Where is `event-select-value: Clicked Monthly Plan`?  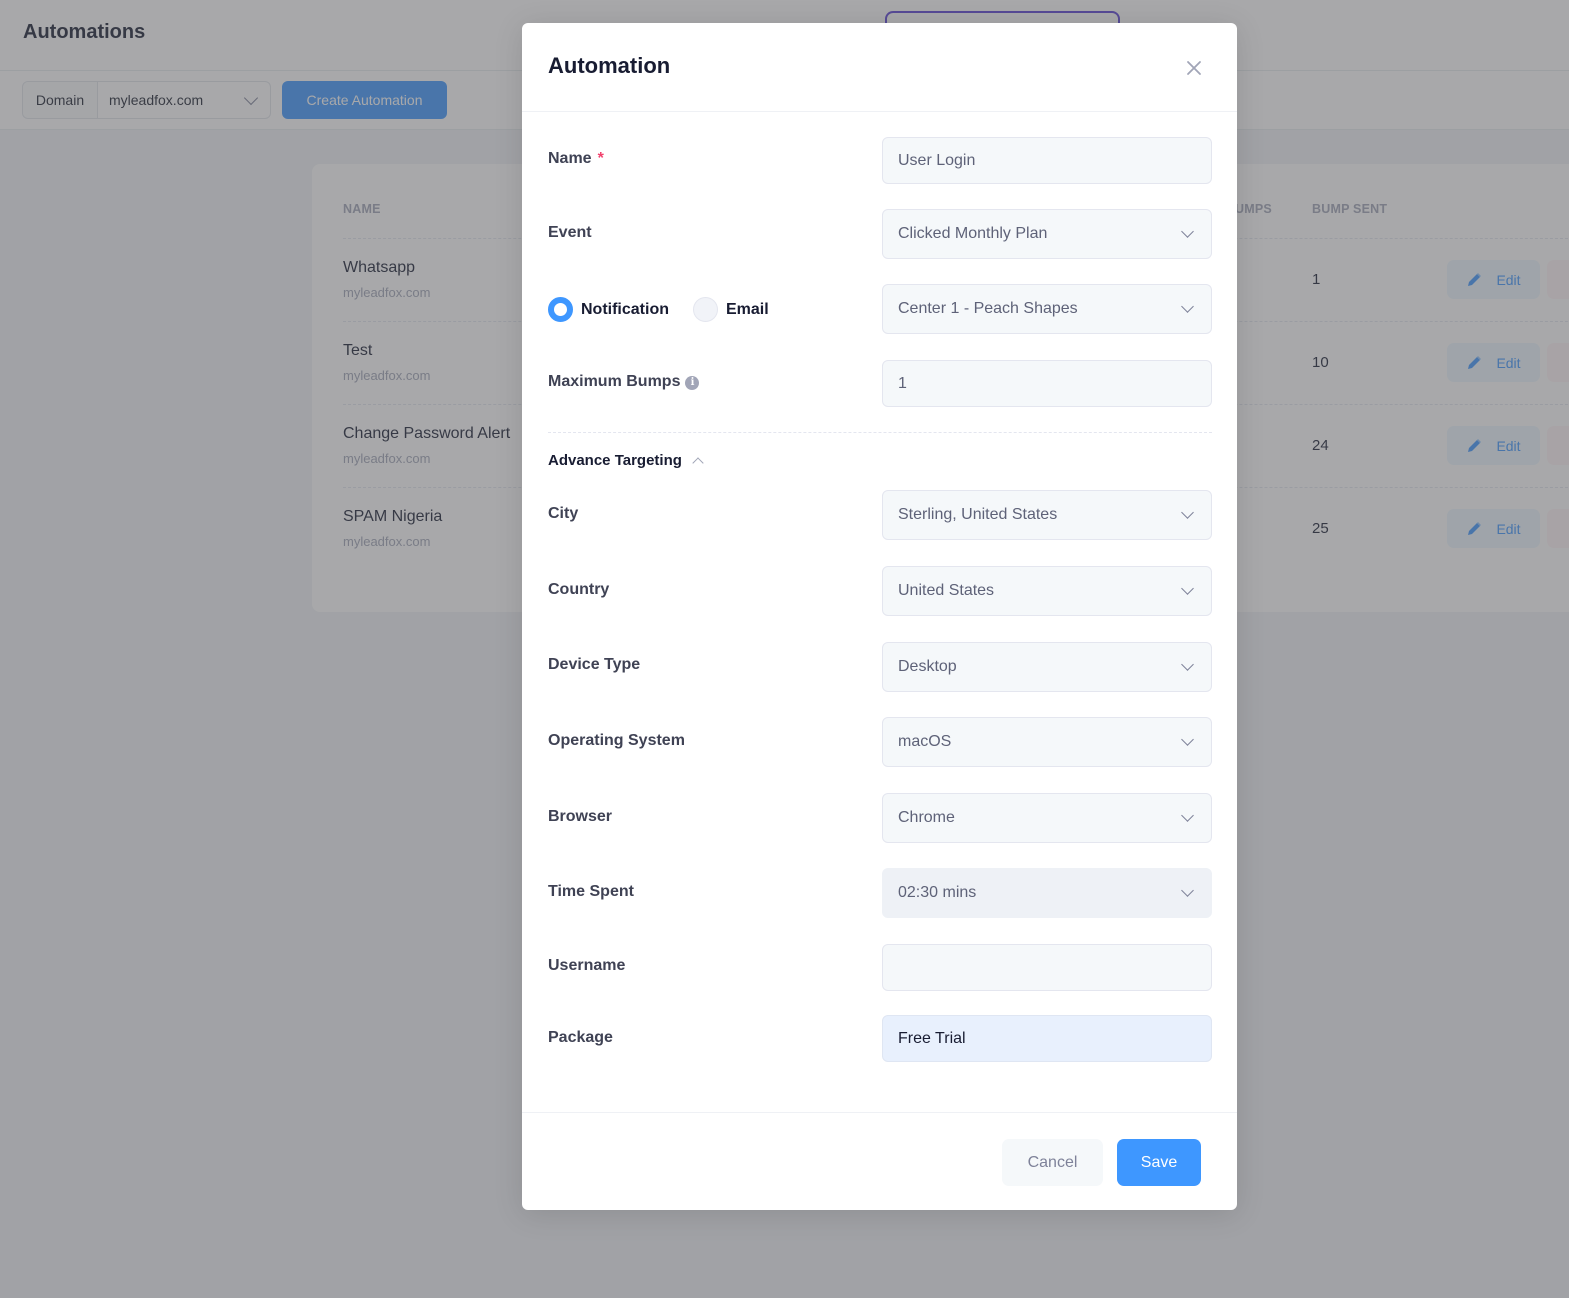 event-select-value: Clicked Monthly Plan is located at coordinates (973, 233).